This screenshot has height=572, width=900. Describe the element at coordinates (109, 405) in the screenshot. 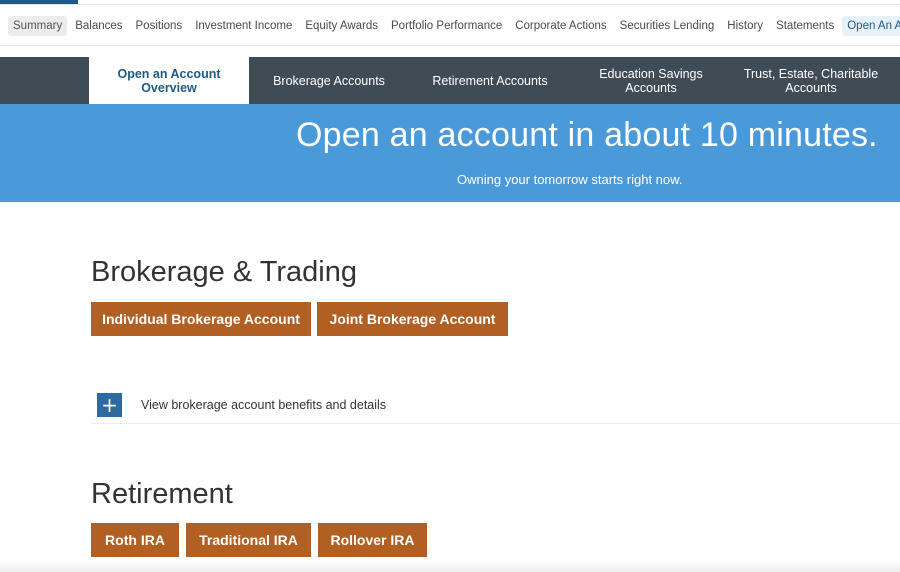

I see `plus-icon: +` at that location.